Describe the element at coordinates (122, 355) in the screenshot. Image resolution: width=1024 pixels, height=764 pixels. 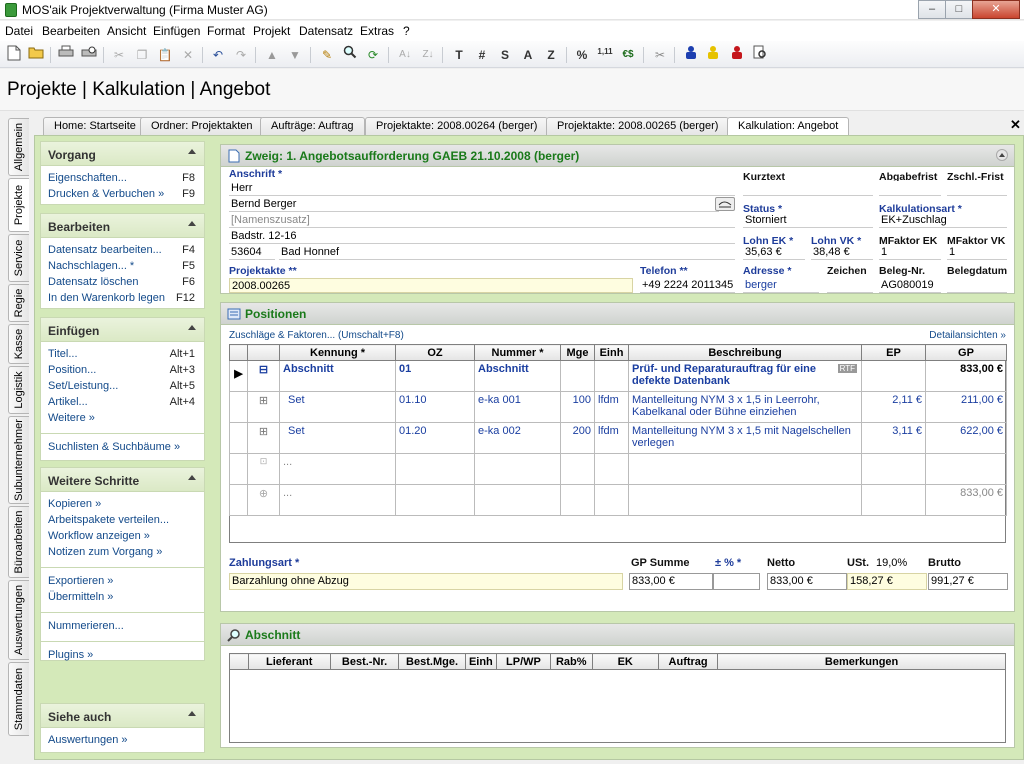
I see `link-titel: Titel... Alt+1` at that location.